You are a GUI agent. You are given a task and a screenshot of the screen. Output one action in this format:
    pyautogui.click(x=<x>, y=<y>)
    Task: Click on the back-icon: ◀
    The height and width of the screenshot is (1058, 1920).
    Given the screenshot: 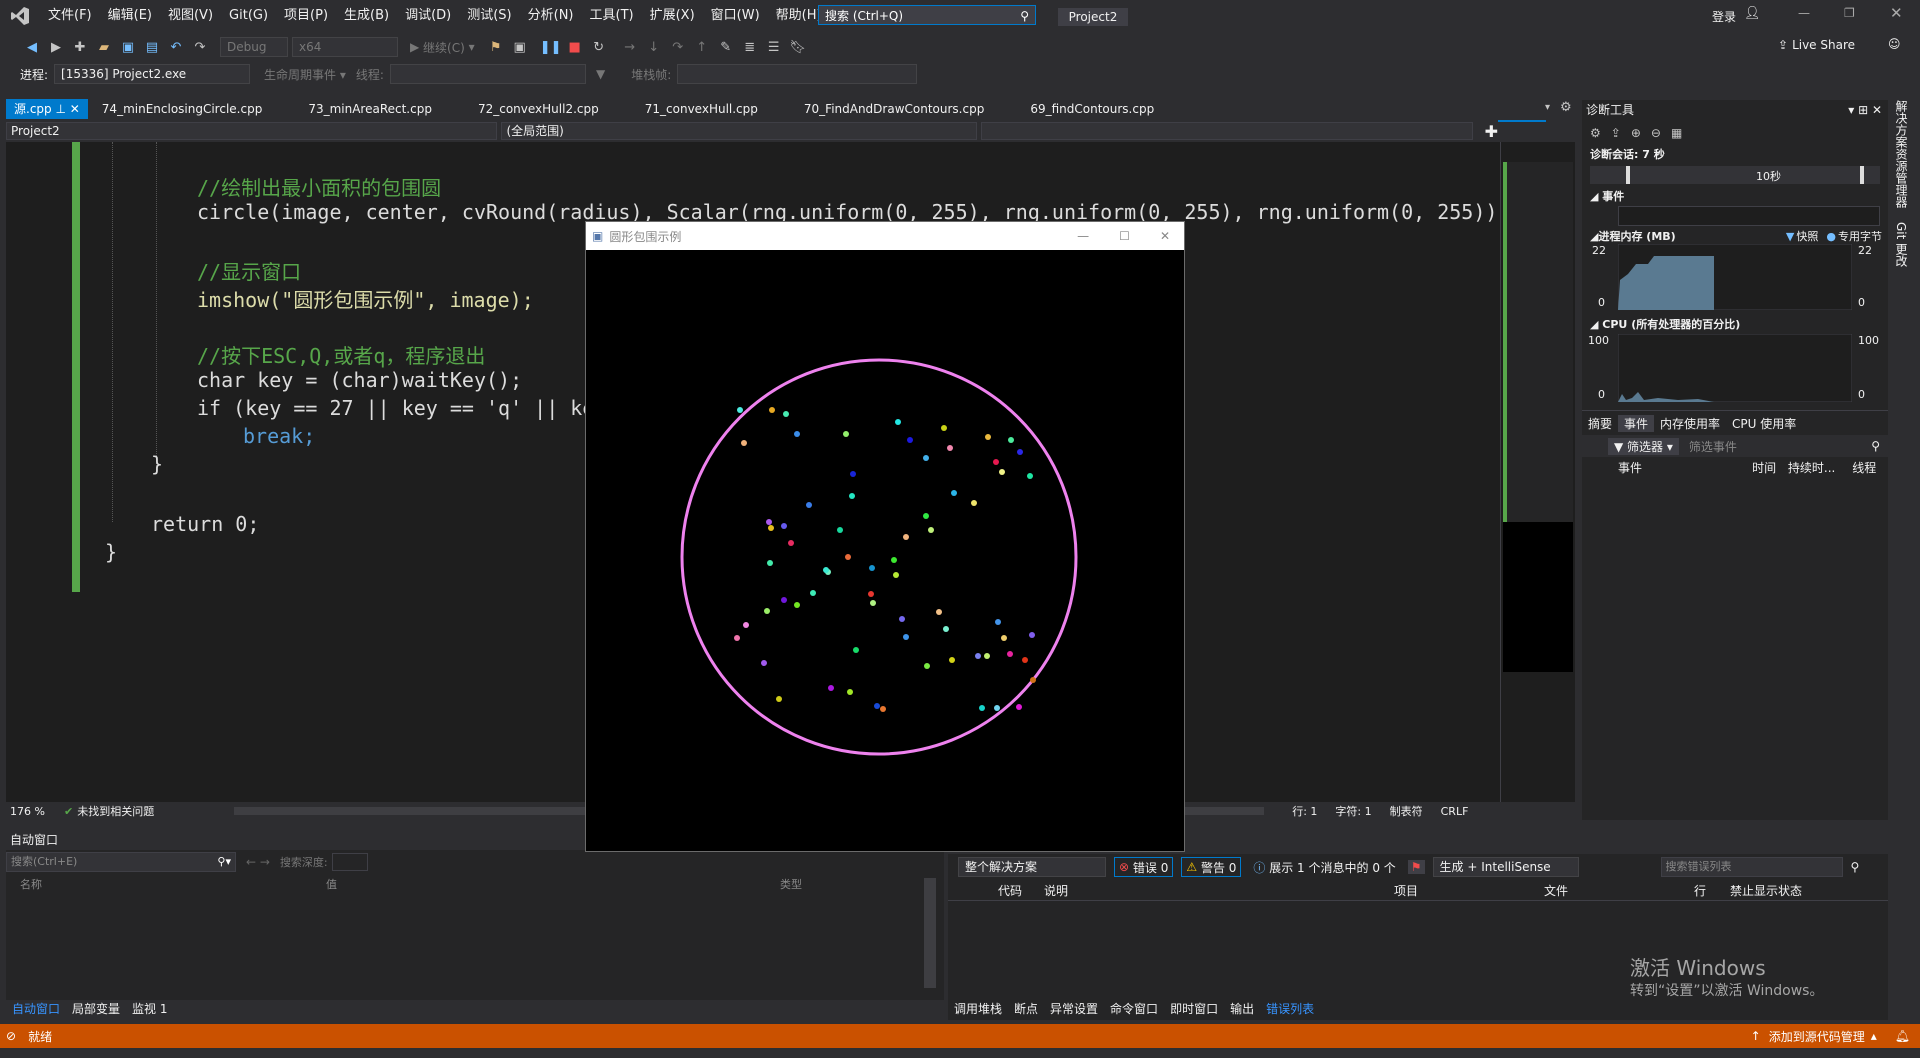 What is the action you would take?
    pyautogui.click(x=32, y=47)
    